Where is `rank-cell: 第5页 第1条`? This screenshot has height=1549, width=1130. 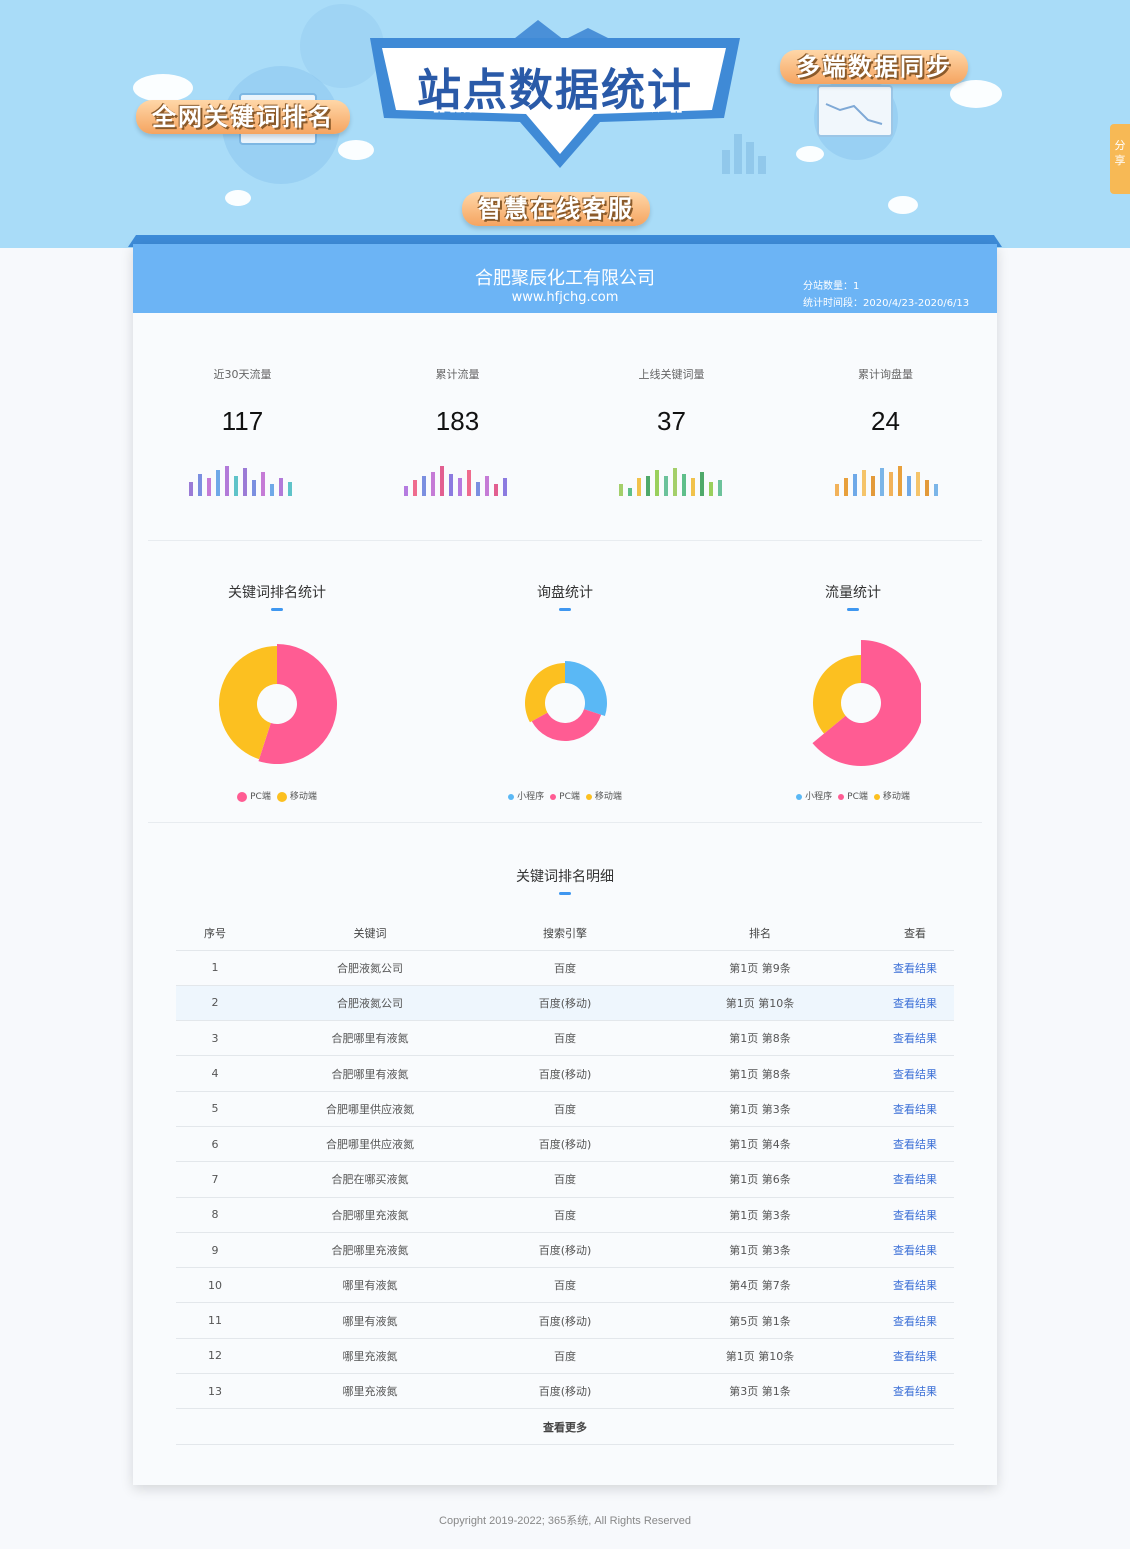
rank-cell: 第5页 第1条 is located at coordinates (760, 1320).